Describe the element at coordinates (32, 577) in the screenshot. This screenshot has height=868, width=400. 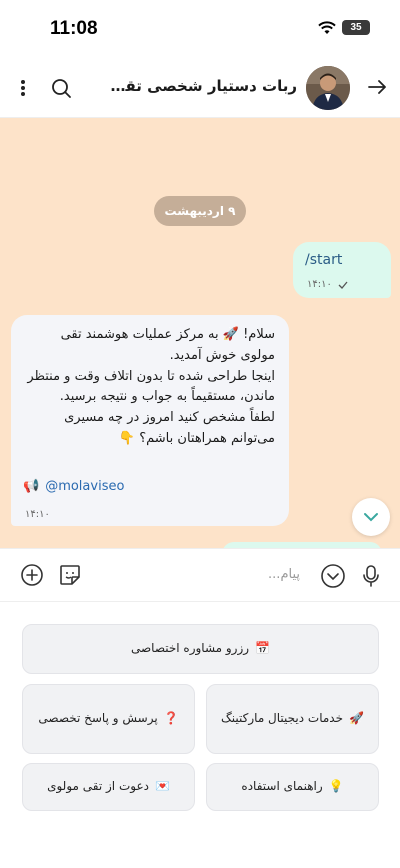
I see `attach-plus-icon` at that location.